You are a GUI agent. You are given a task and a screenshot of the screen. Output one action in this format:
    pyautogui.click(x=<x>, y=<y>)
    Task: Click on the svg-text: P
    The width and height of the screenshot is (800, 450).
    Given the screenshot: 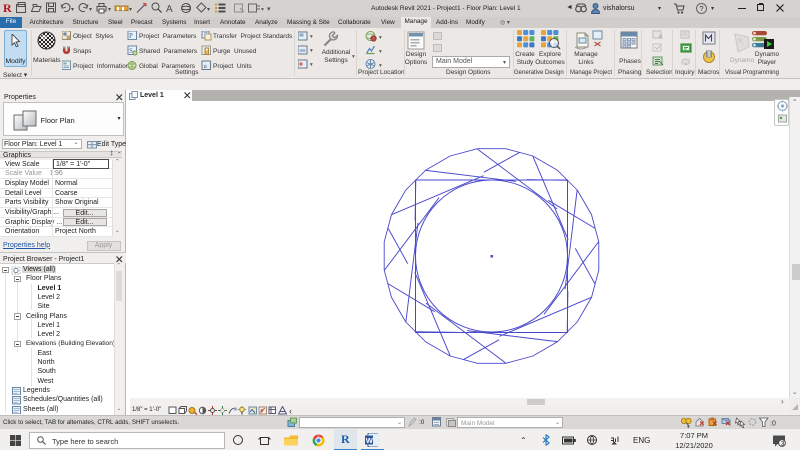 What is the action you would take?
    pyautogui.click(x=131, y=36)
    